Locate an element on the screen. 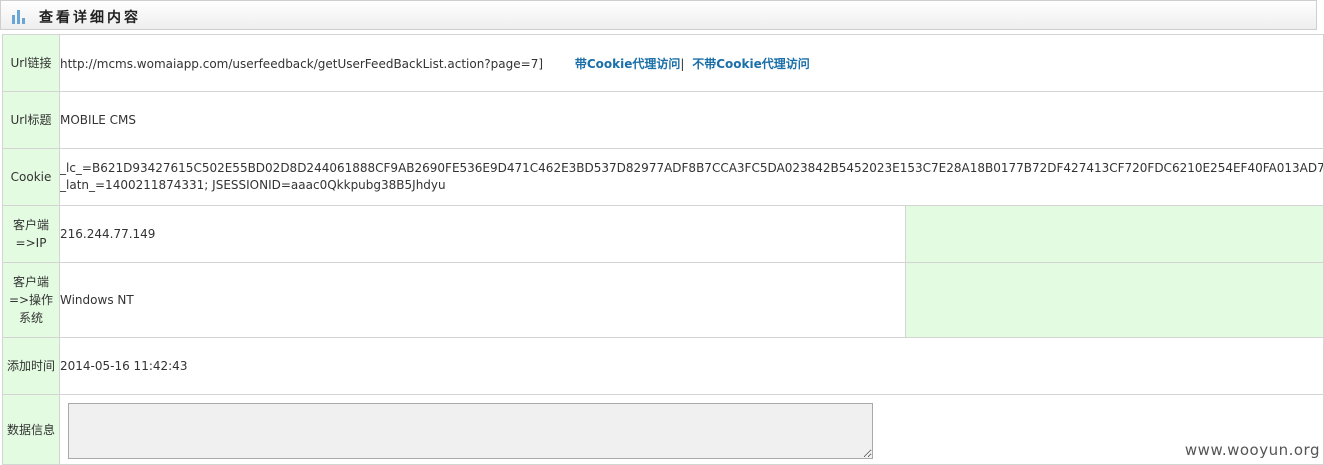  watermark: www.wooyun.org is located at coordinates (1252, 450).